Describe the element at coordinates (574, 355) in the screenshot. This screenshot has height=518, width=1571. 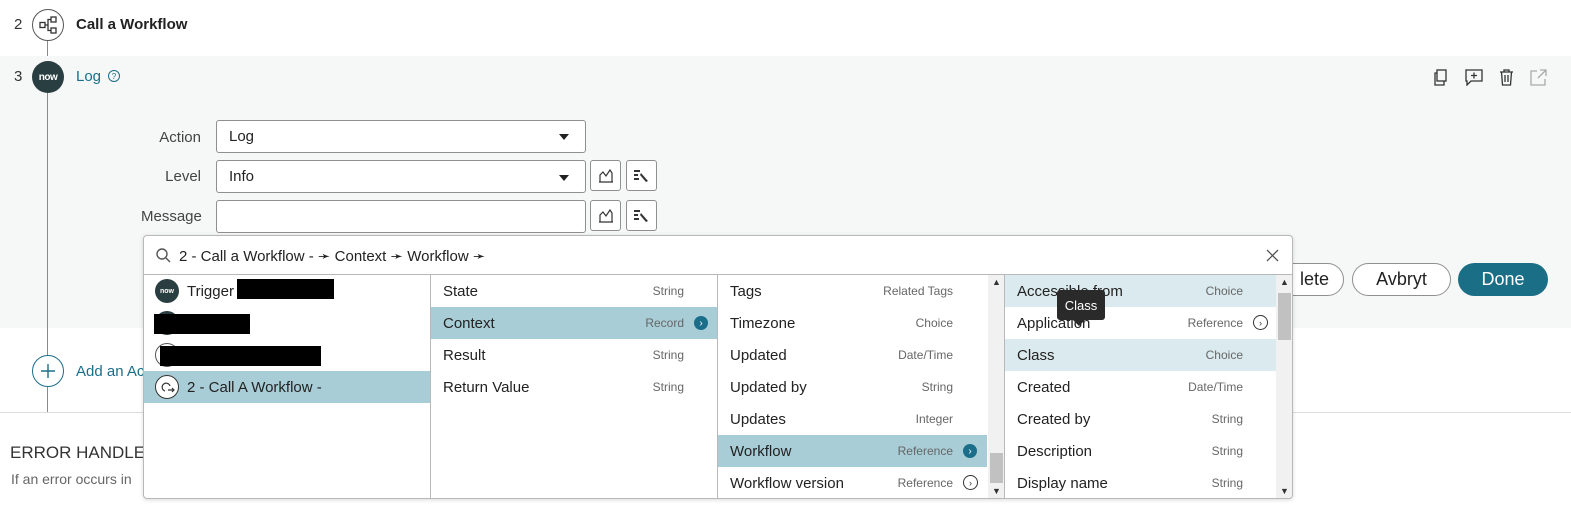
I see `list-item: Result String` at that location.